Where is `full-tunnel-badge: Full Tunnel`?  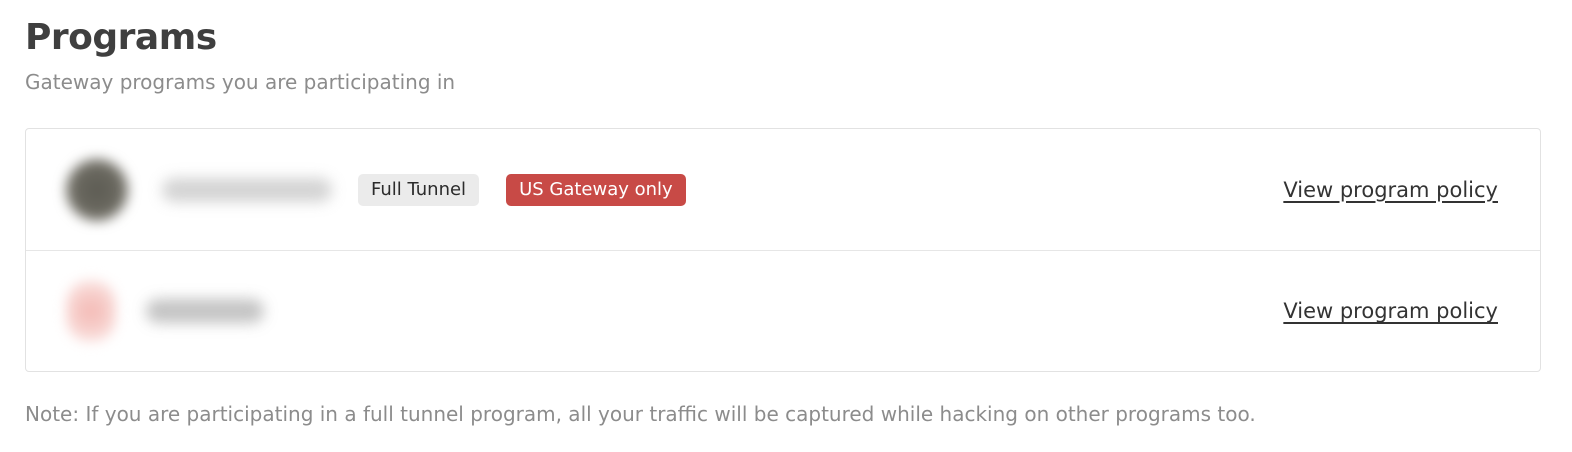 full-tunnel-badge: Full Tunnel is located at coordinates (419, 189).